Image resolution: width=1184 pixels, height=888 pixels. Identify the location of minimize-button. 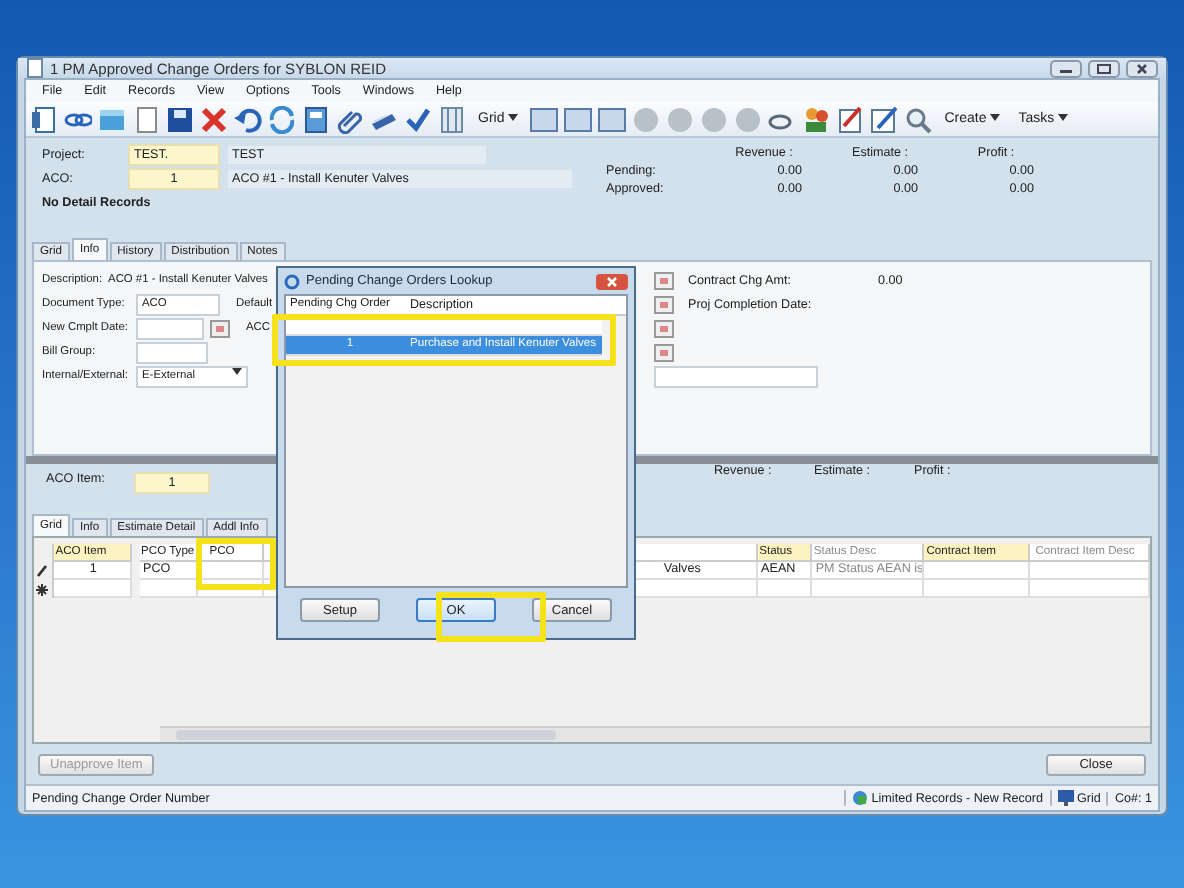
(1066, 68).